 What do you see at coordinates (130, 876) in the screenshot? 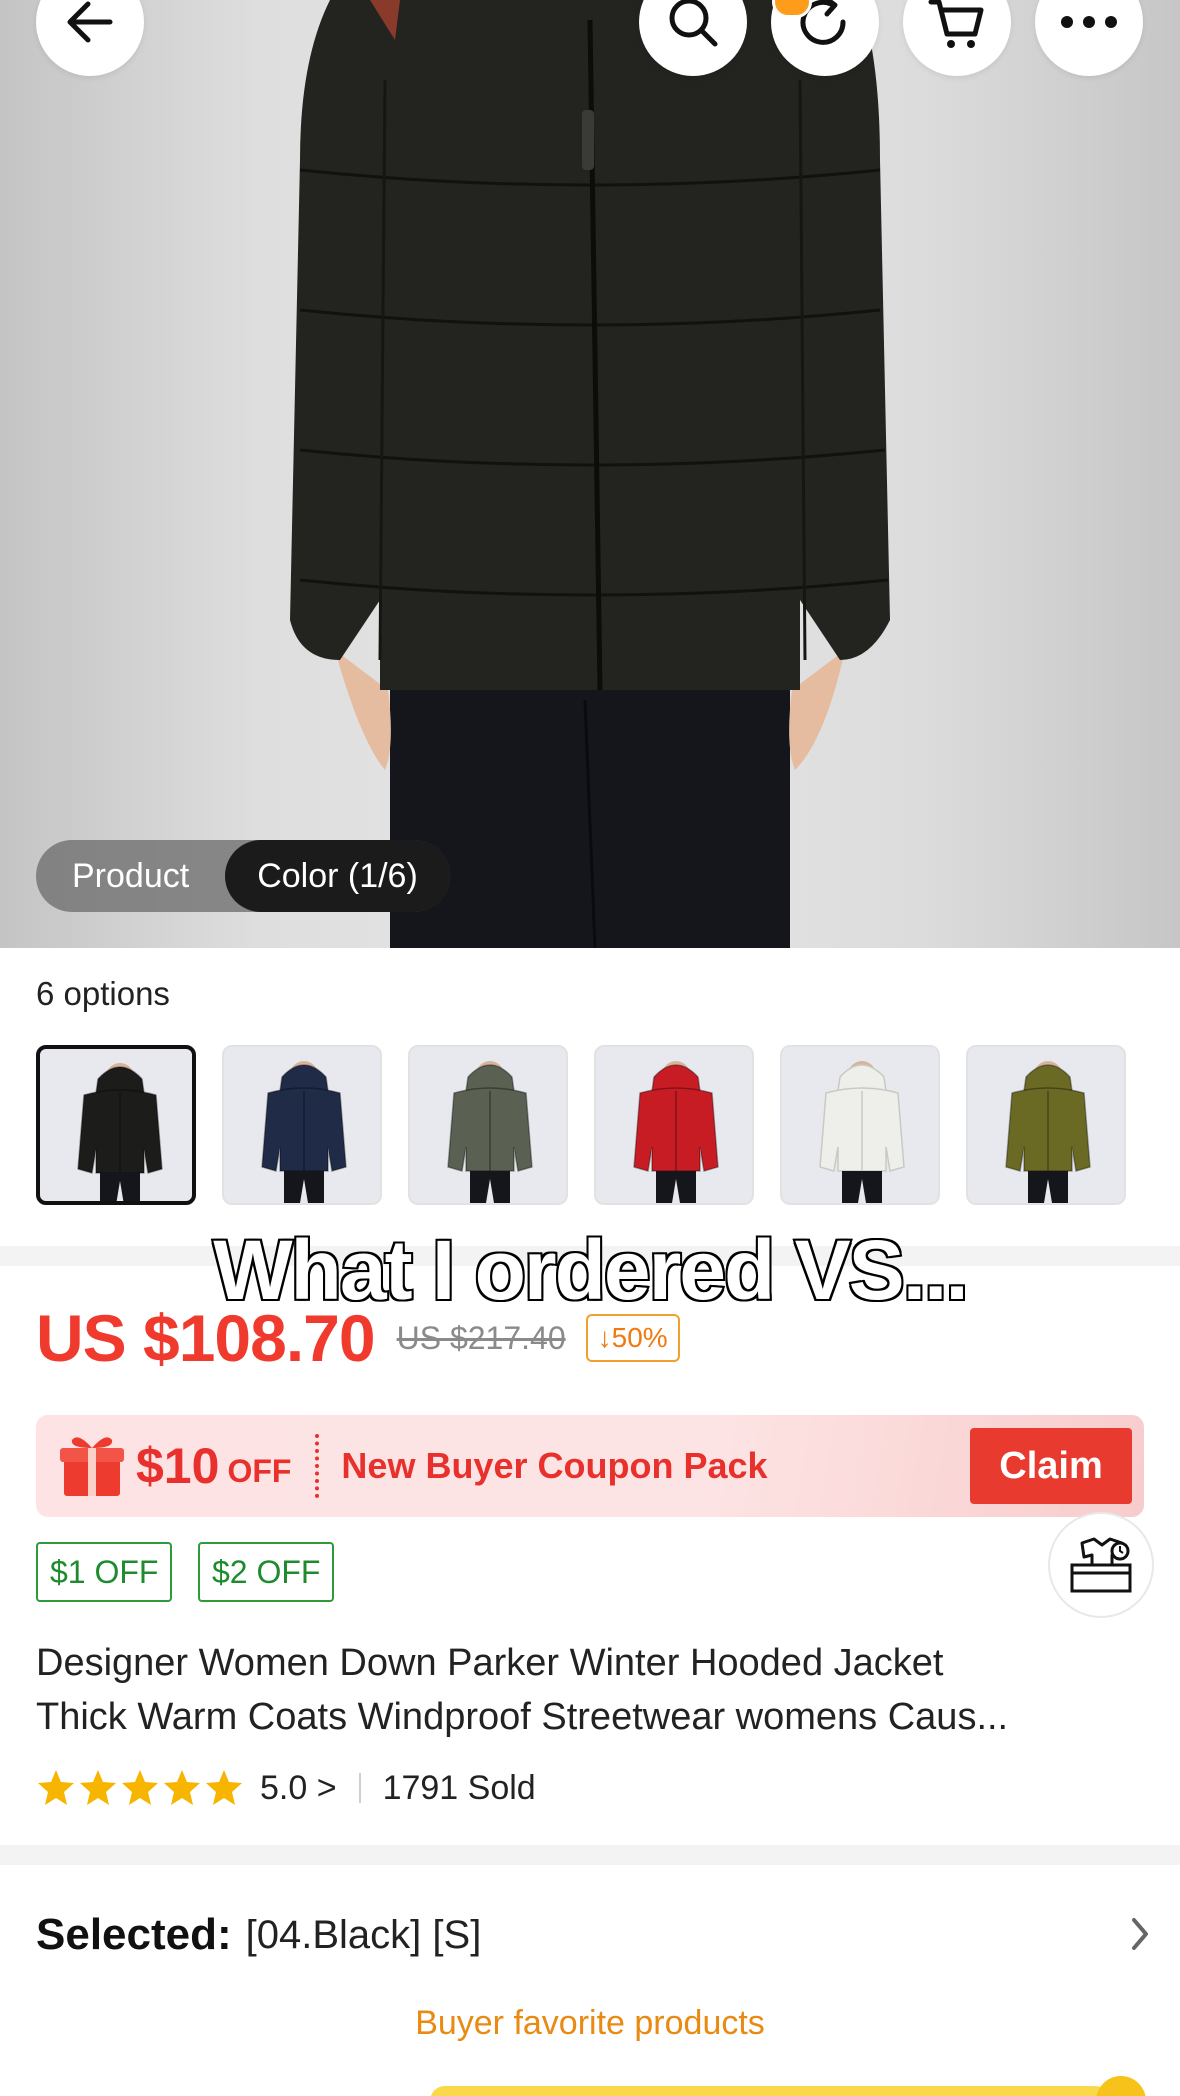
I see `tab-product: Product` at bounding box center [130, 876].